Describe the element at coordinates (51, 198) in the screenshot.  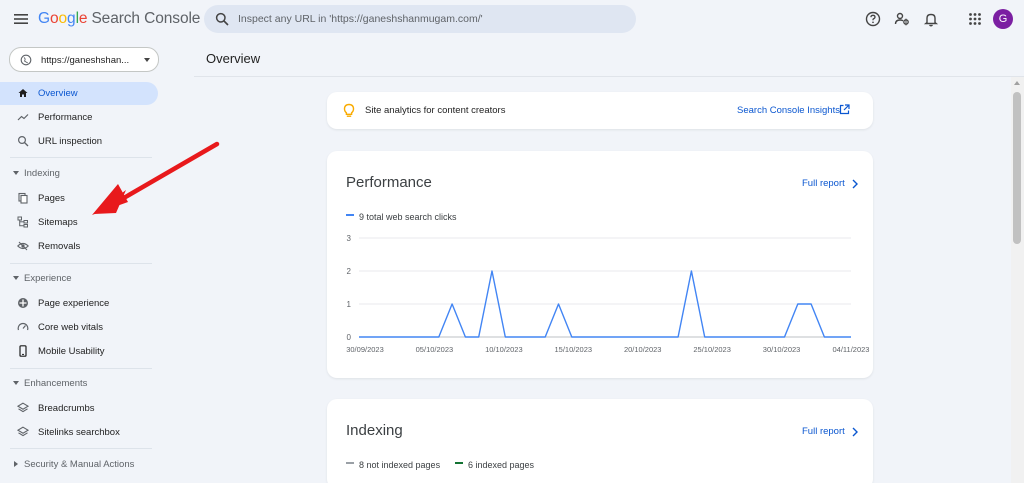
I see `sidebar-item-label: Pages` at that location.